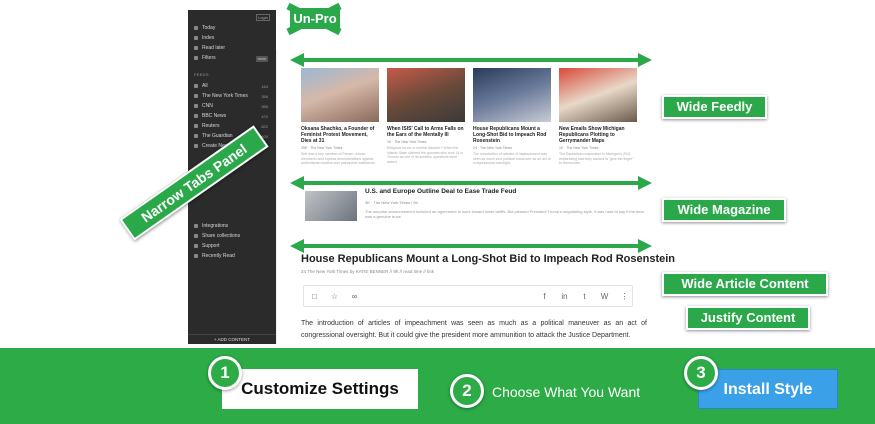 This screenshot has width=875, height=424. I want to click on feed-label: The Guardian, so click(217, 136).